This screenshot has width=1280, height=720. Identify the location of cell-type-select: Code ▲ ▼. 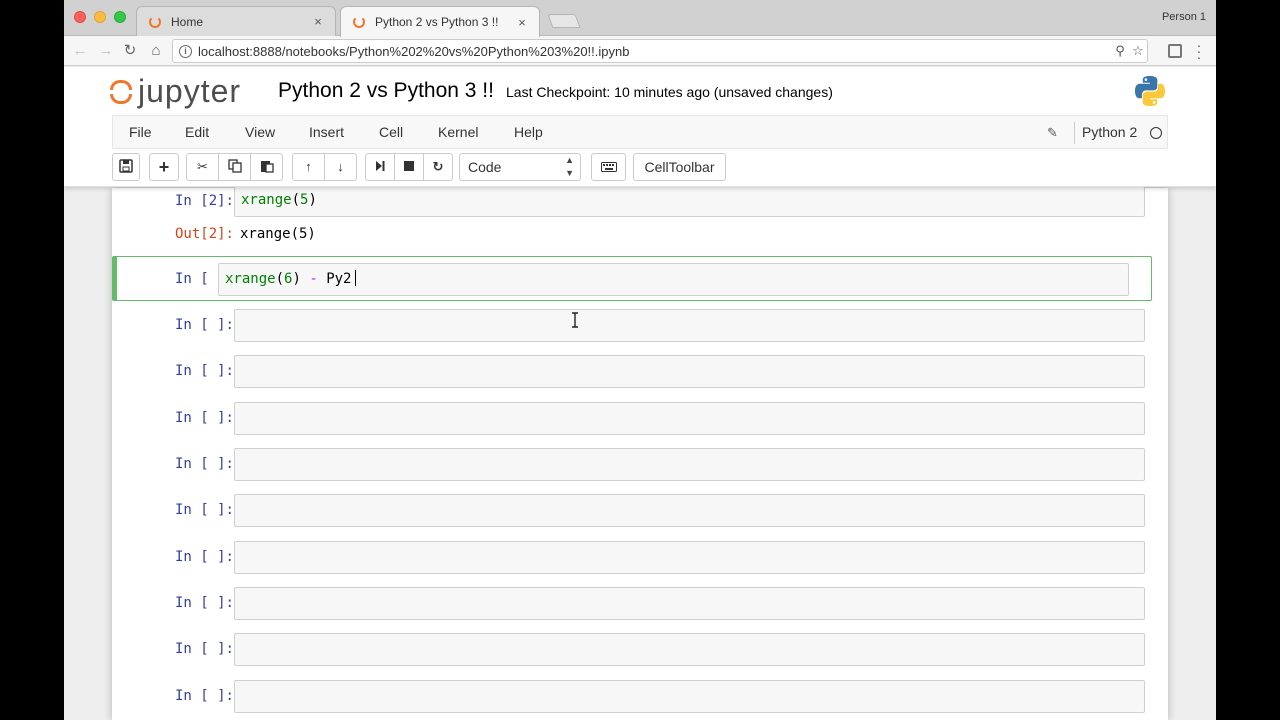
(520, 167).